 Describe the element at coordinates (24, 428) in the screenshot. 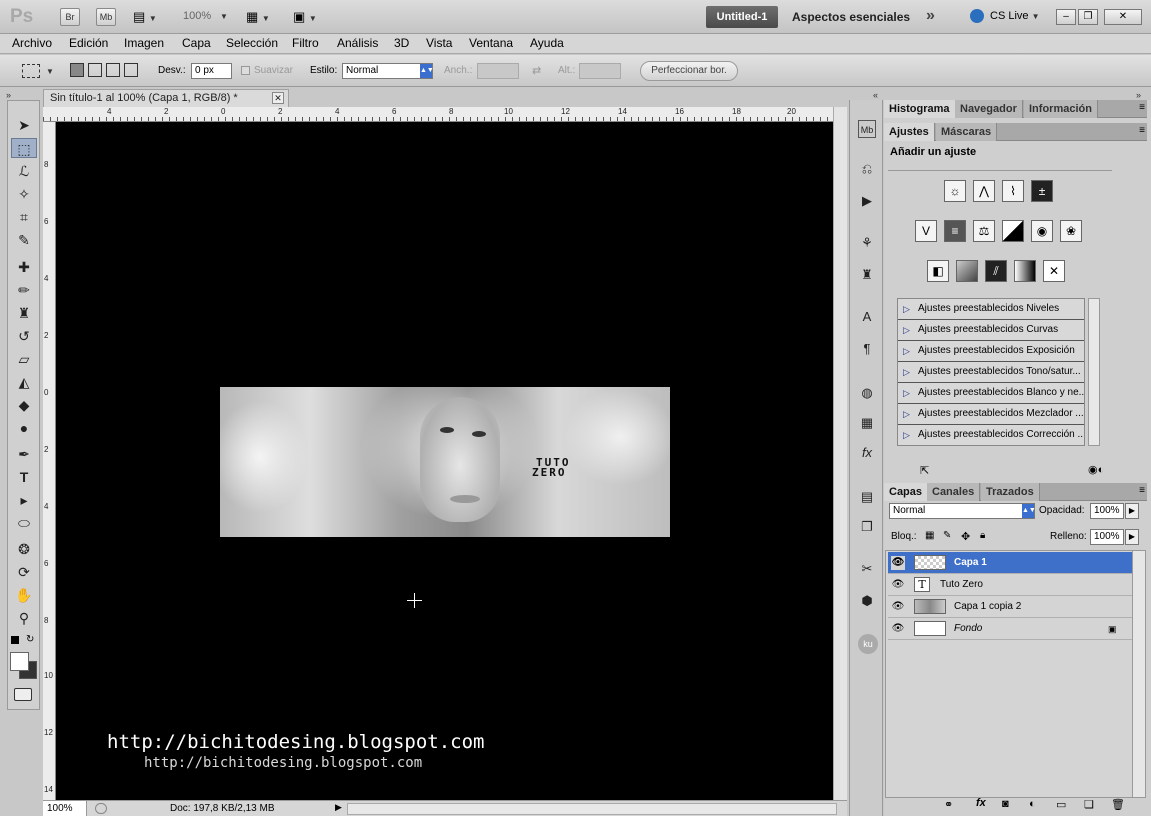

I see `dodge-tool-icon: ●` at that location.